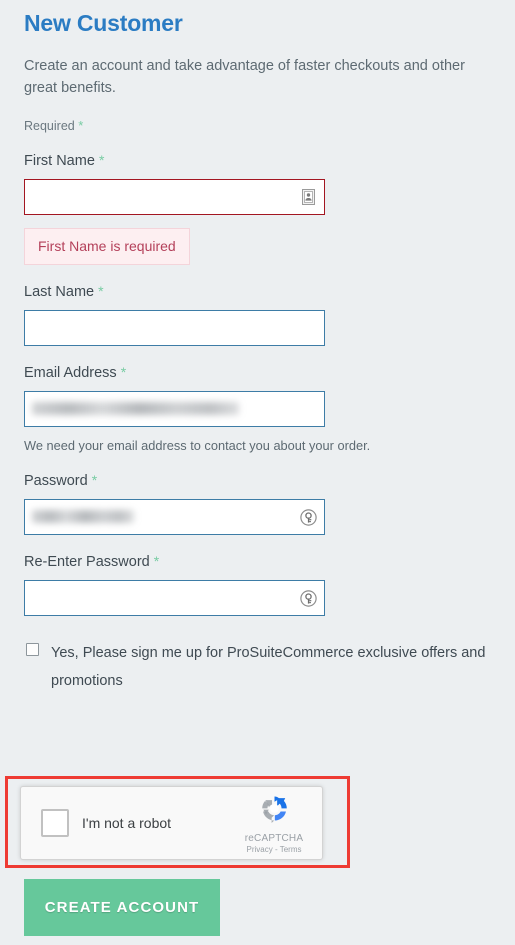 This screenshot has height=945, width=515. I want to click on recaptcha-privacy-terms-links: Privacy - Terms, so click(274, 849).